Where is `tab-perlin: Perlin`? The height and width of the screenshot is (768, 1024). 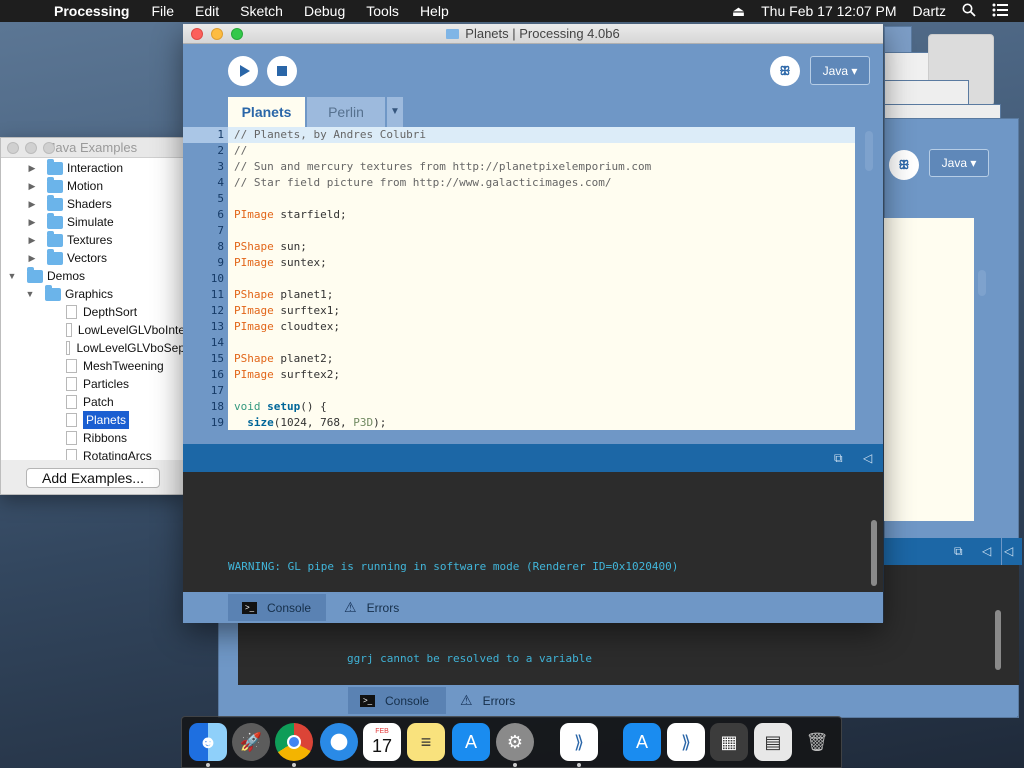
tab-perlin: Perlin is located at coordinates (346, 112).